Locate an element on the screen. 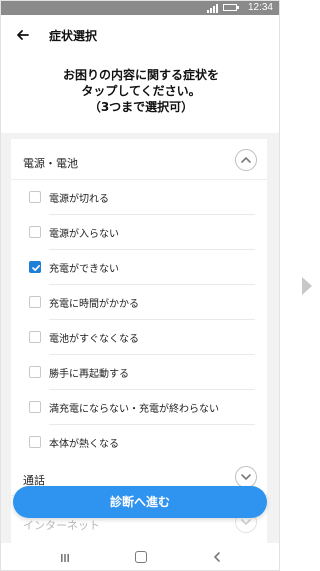 Image resolution: width=320 pixels, height=571 pixels. symptom-option-label: 電源が入らない is located at coordinates (84, 234).